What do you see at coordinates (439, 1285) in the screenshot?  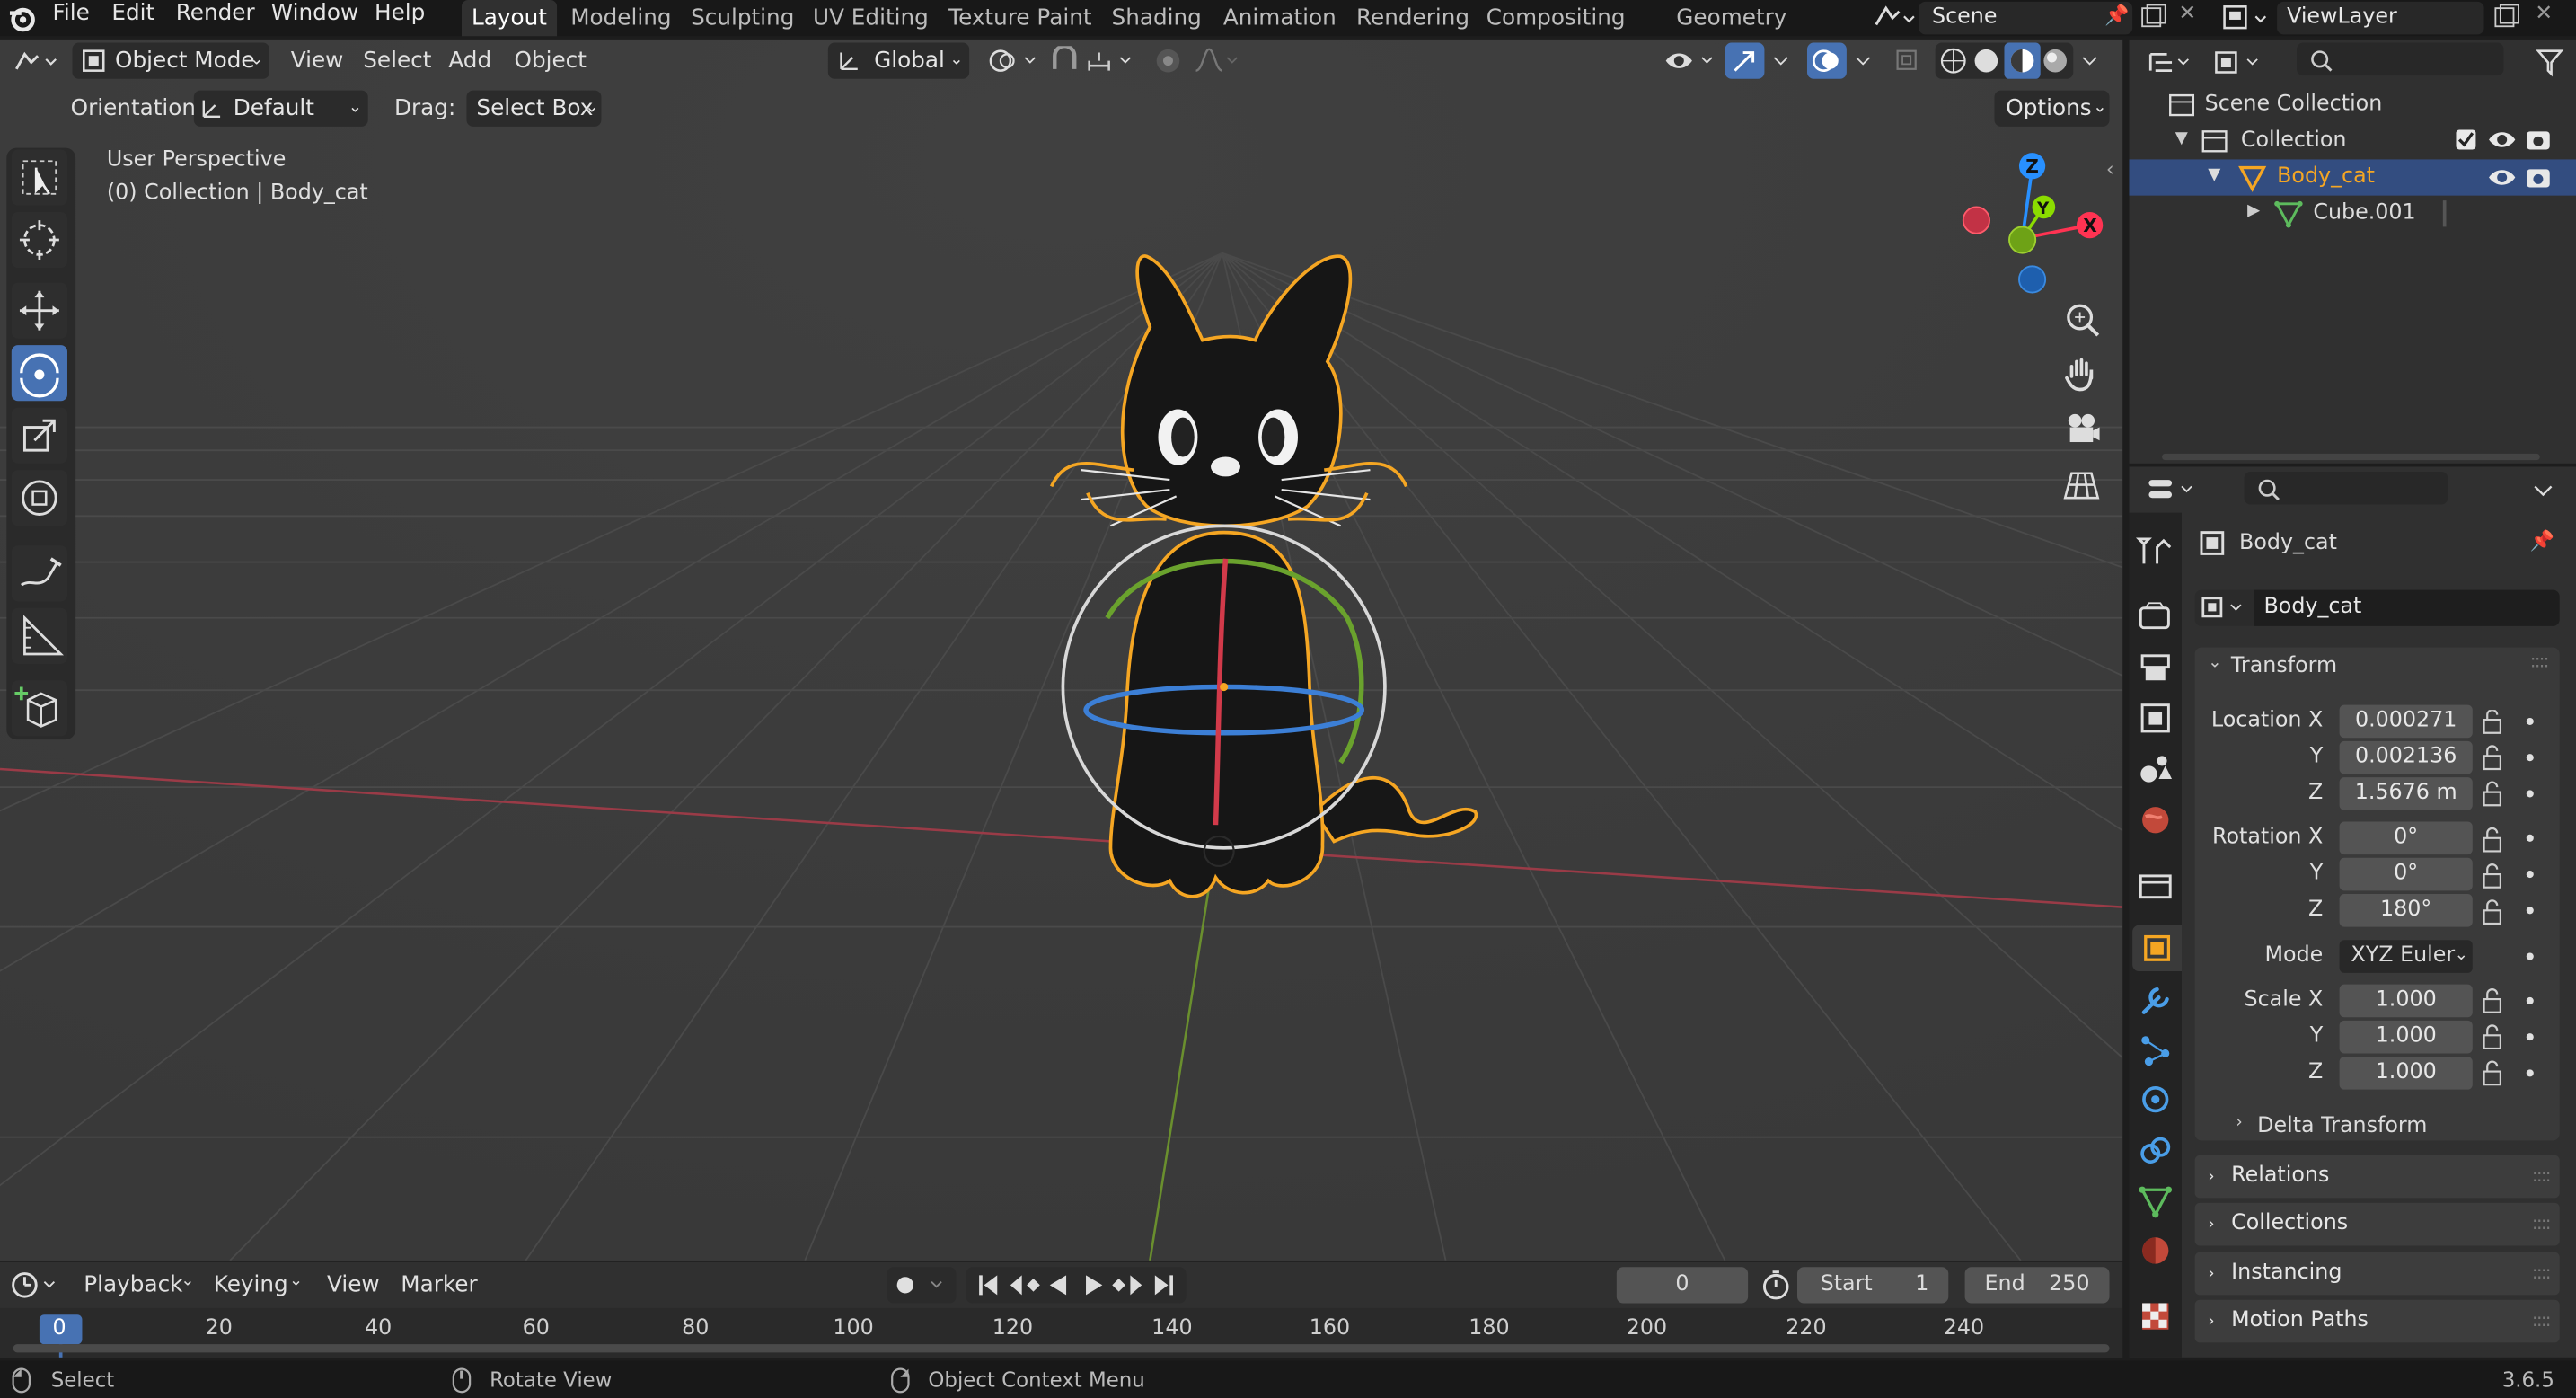 I see `menu-marker: Marker` at bounding box center [439, 1285].